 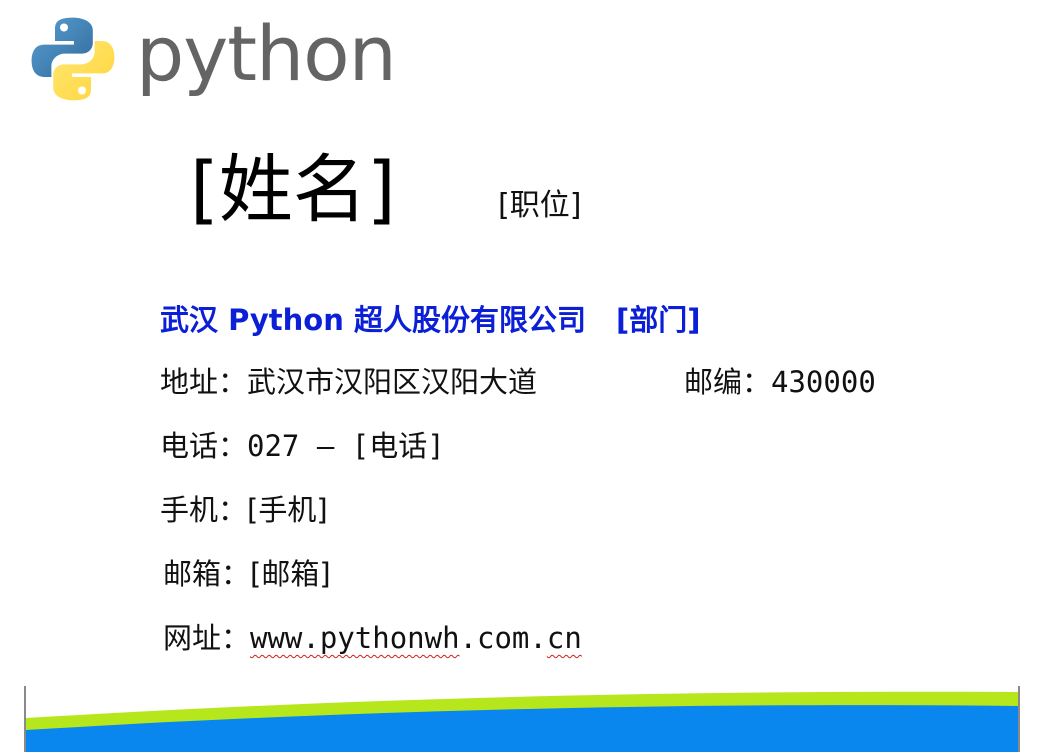 What do you see at coordinates (285, 638) in the screenshot?
I see `website-part-www: www.` at bounding box center [285, 638].